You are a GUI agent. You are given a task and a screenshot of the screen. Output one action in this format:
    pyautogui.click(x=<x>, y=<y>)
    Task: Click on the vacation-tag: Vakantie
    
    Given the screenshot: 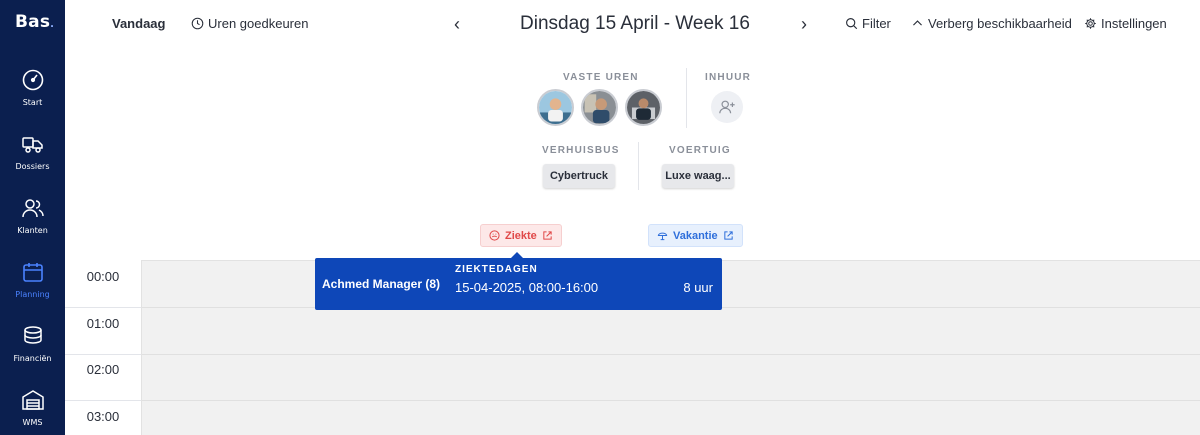 What is the action you would take?
    pyautogui.click(x=695, y=235)
    